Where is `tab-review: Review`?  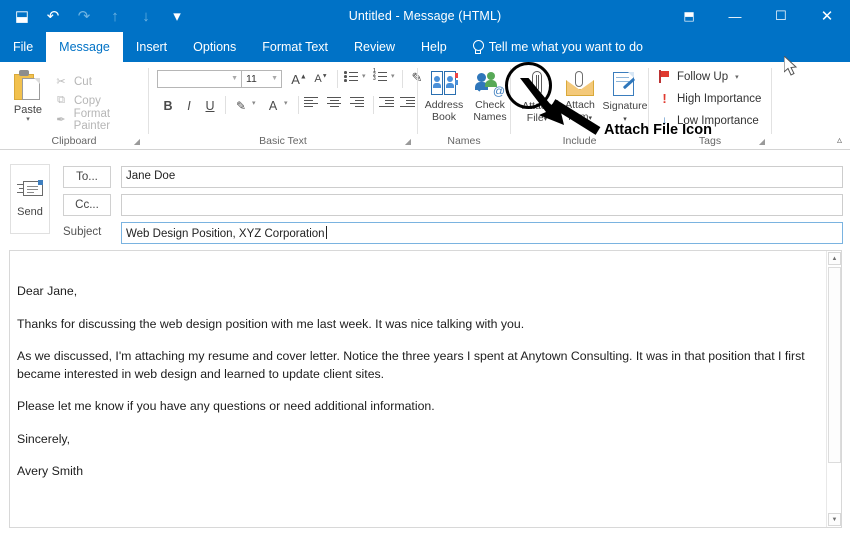 tab-review: Review is located at coordinates (374, 47).